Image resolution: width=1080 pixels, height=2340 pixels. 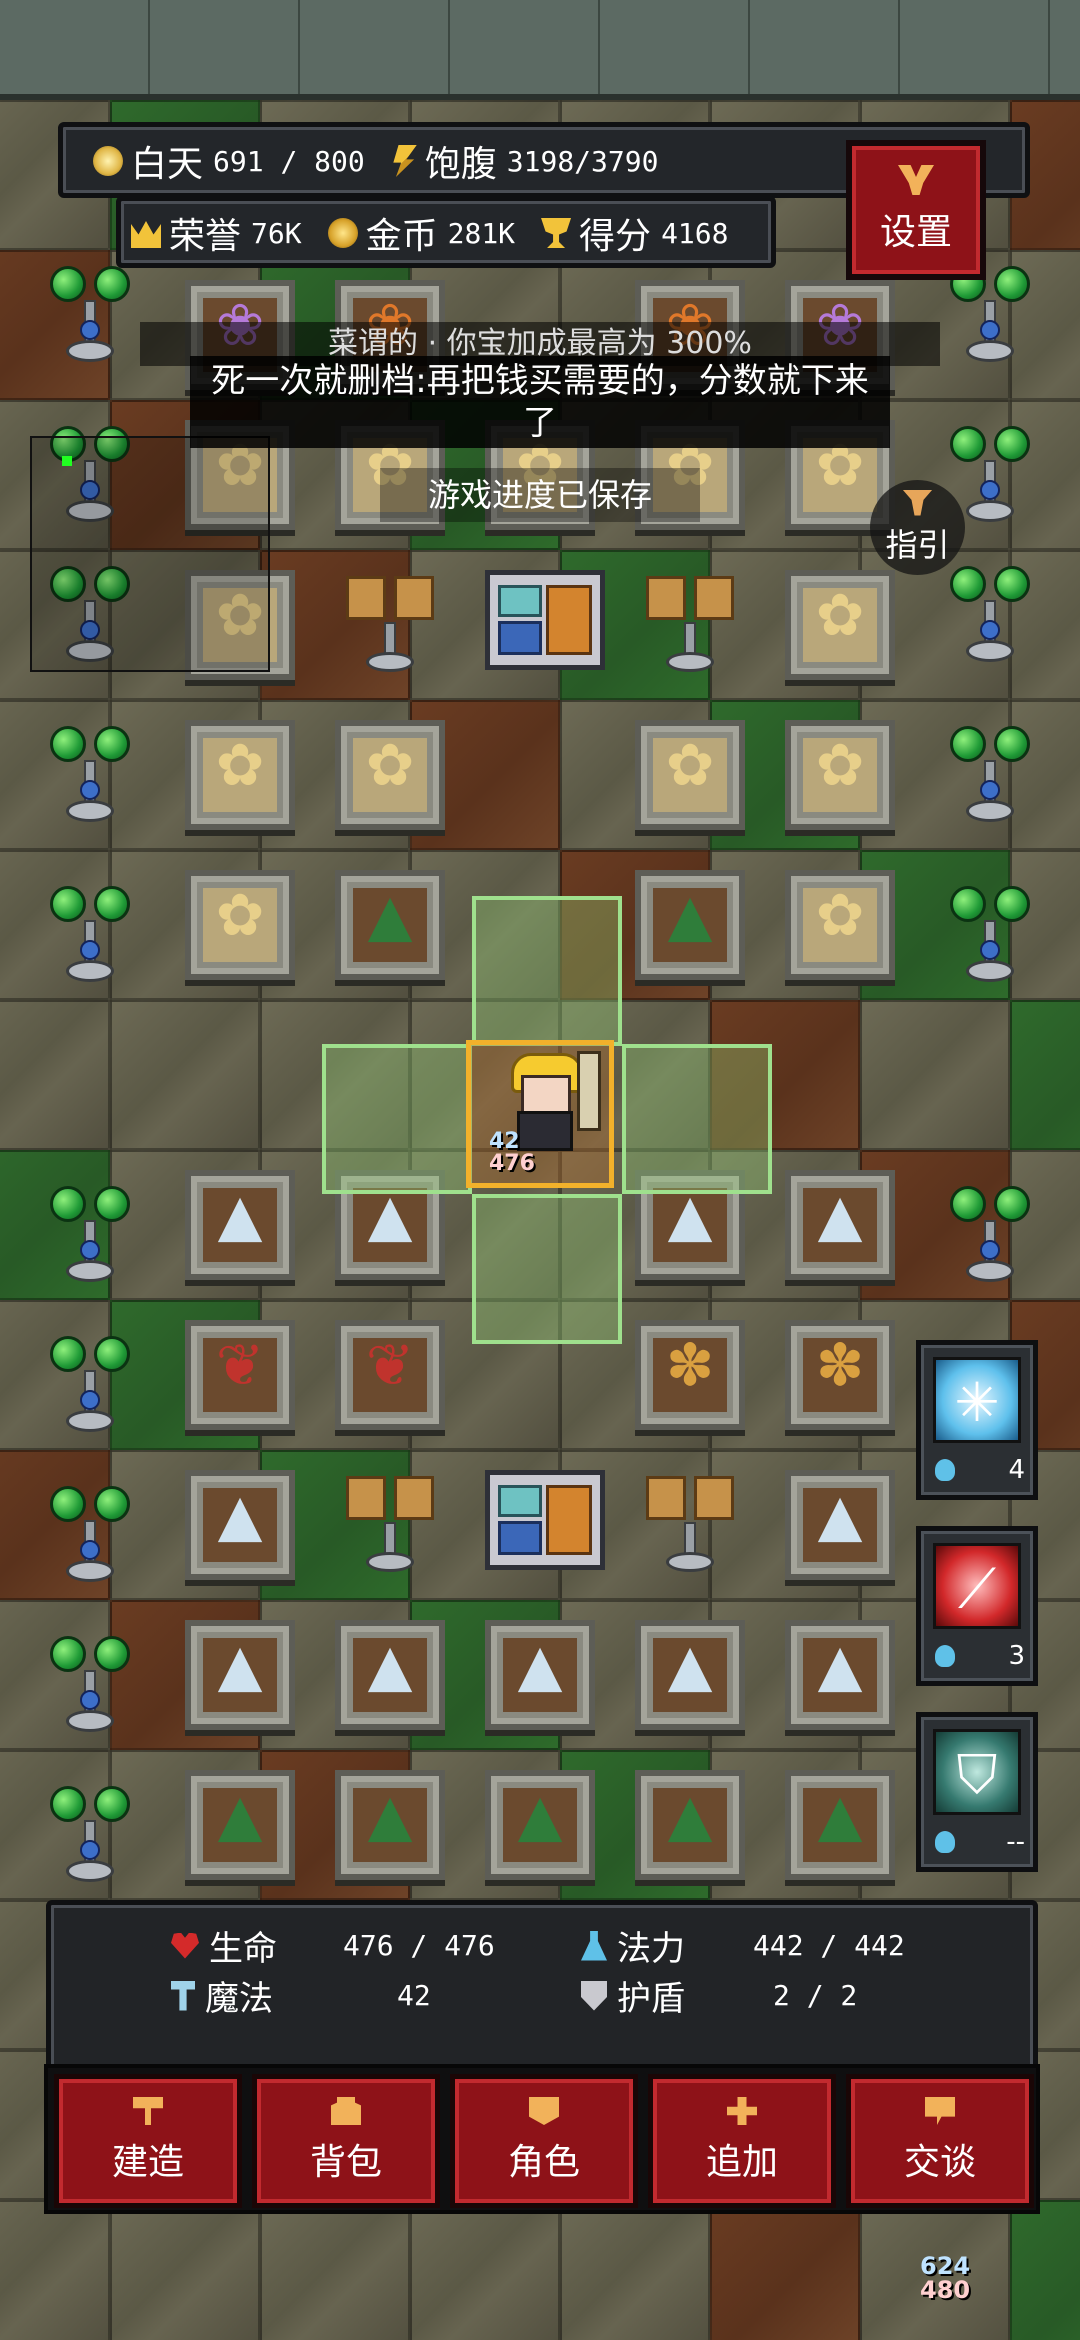 What do you see at coordinates (1015, 1842) in the screenshot?
I see `skill-count: --` at bounding box center [1015, 1842].